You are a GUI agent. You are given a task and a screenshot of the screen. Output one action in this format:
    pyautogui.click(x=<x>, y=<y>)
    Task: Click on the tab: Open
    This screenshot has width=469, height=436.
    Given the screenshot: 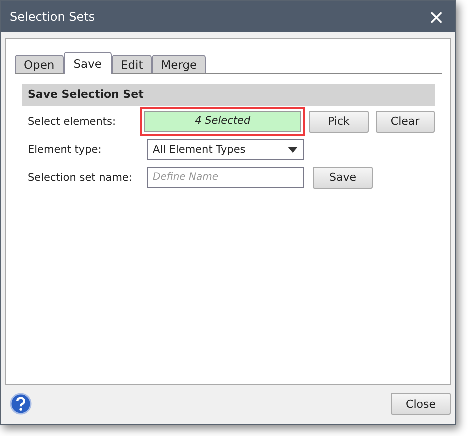 What is the action you would take?
    pyautogui.click(x=39, y=64)
    